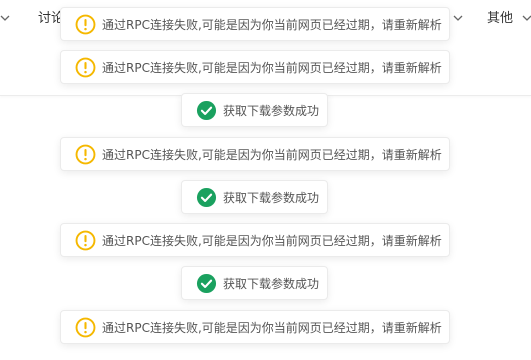 The width and height of the screenshot is (531, 360). Describe the element at coordinates (500, 19) in the screenshot. I see `nav-item-other: 其他` at that location.